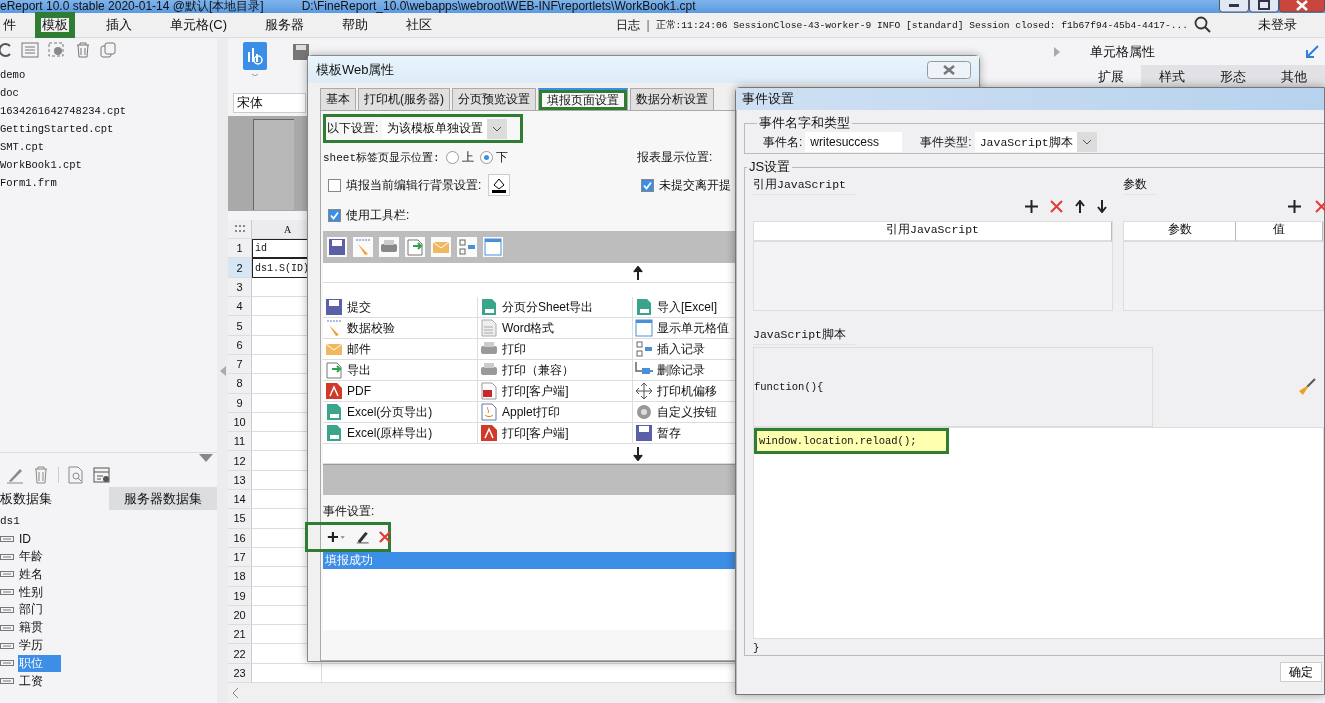  Describe the element at coordinates (240, 557) in the screenshot. I see `row-header: 17` at that location.